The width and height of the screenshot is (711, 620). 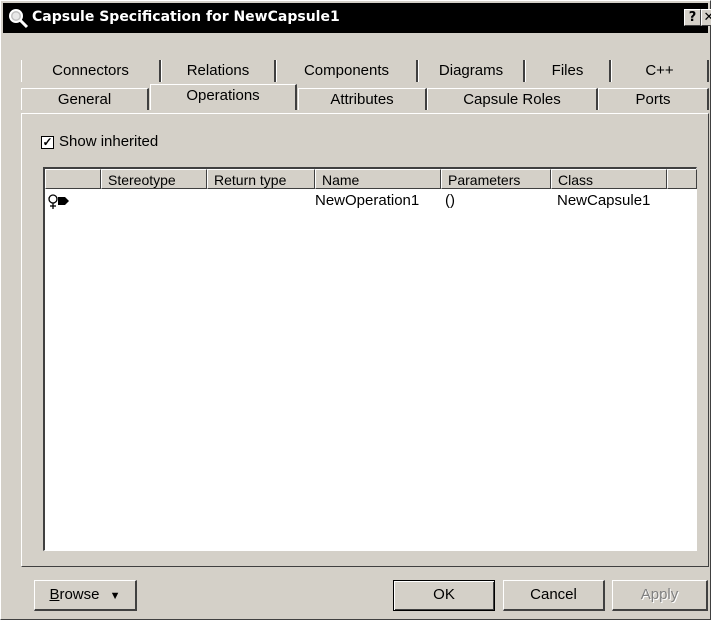 I want to click on tab-attributes: Attributes, so click(x=362, y=99).